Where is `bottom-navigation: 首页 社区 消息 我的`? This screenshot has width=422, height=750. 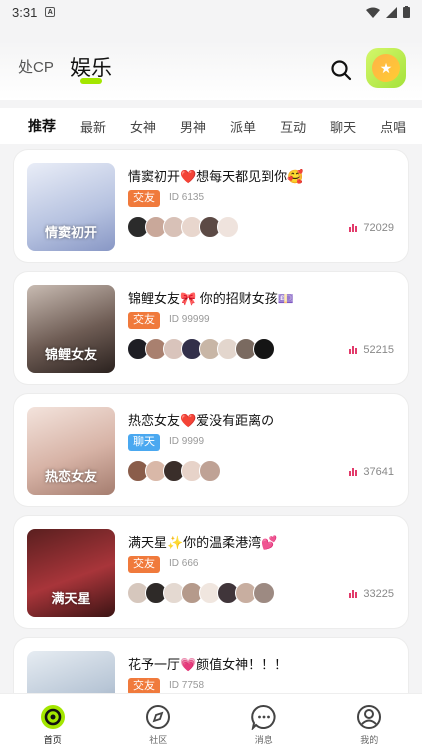
bottom-navigation: 首页 社区 消息 我的 is located at coordinates (211, 721).